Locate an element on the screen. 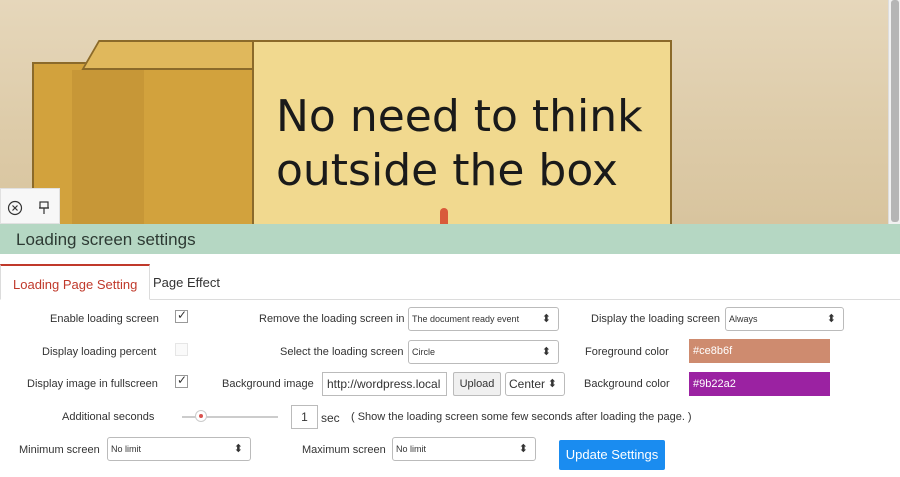  pin-icon is located at coordinates (44, 208).